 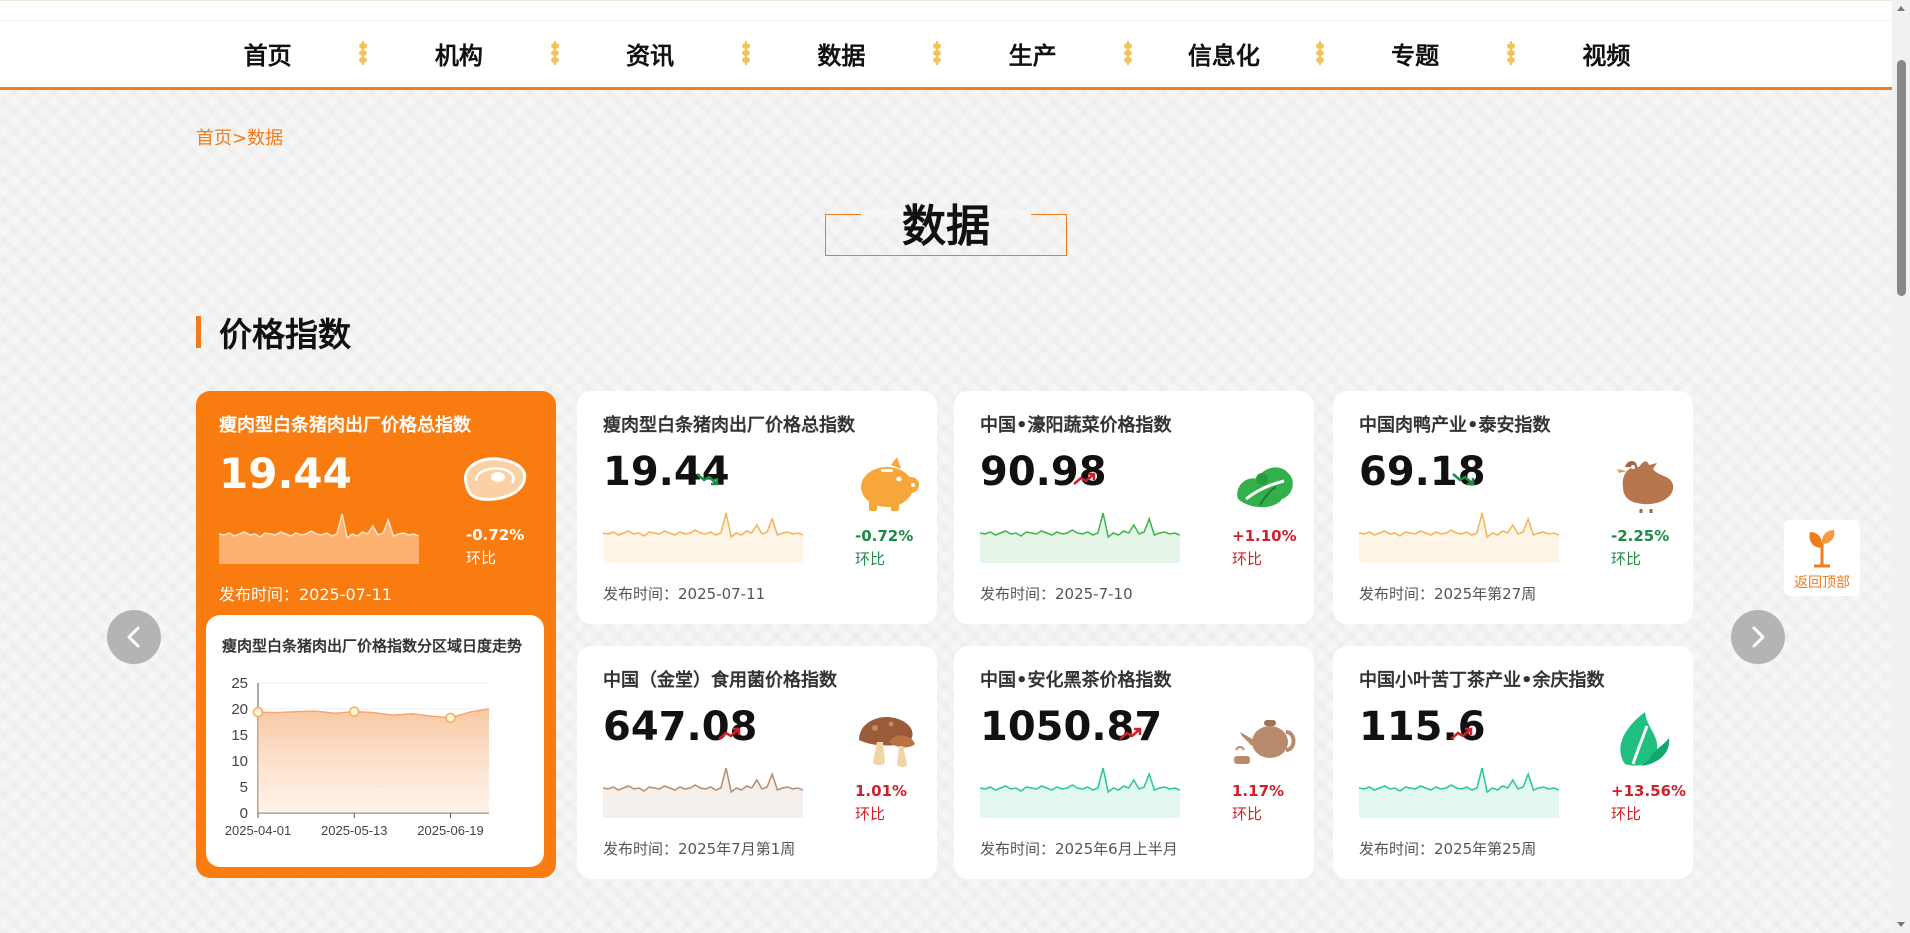 I want to click on regional-trend-chart: 25 20 15 10 5 02025-04-01 2025-05-13 2025-06-19, so click(x=357, y=756).